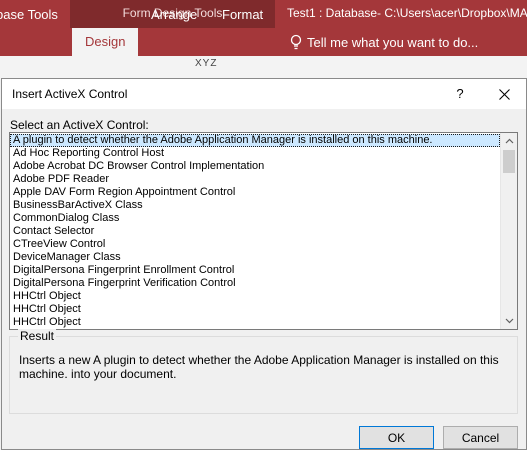 The height and width of the screenshot is (450, 527). I want to click on list-item: BusinessBarActiveX Class, so click(255, 205).